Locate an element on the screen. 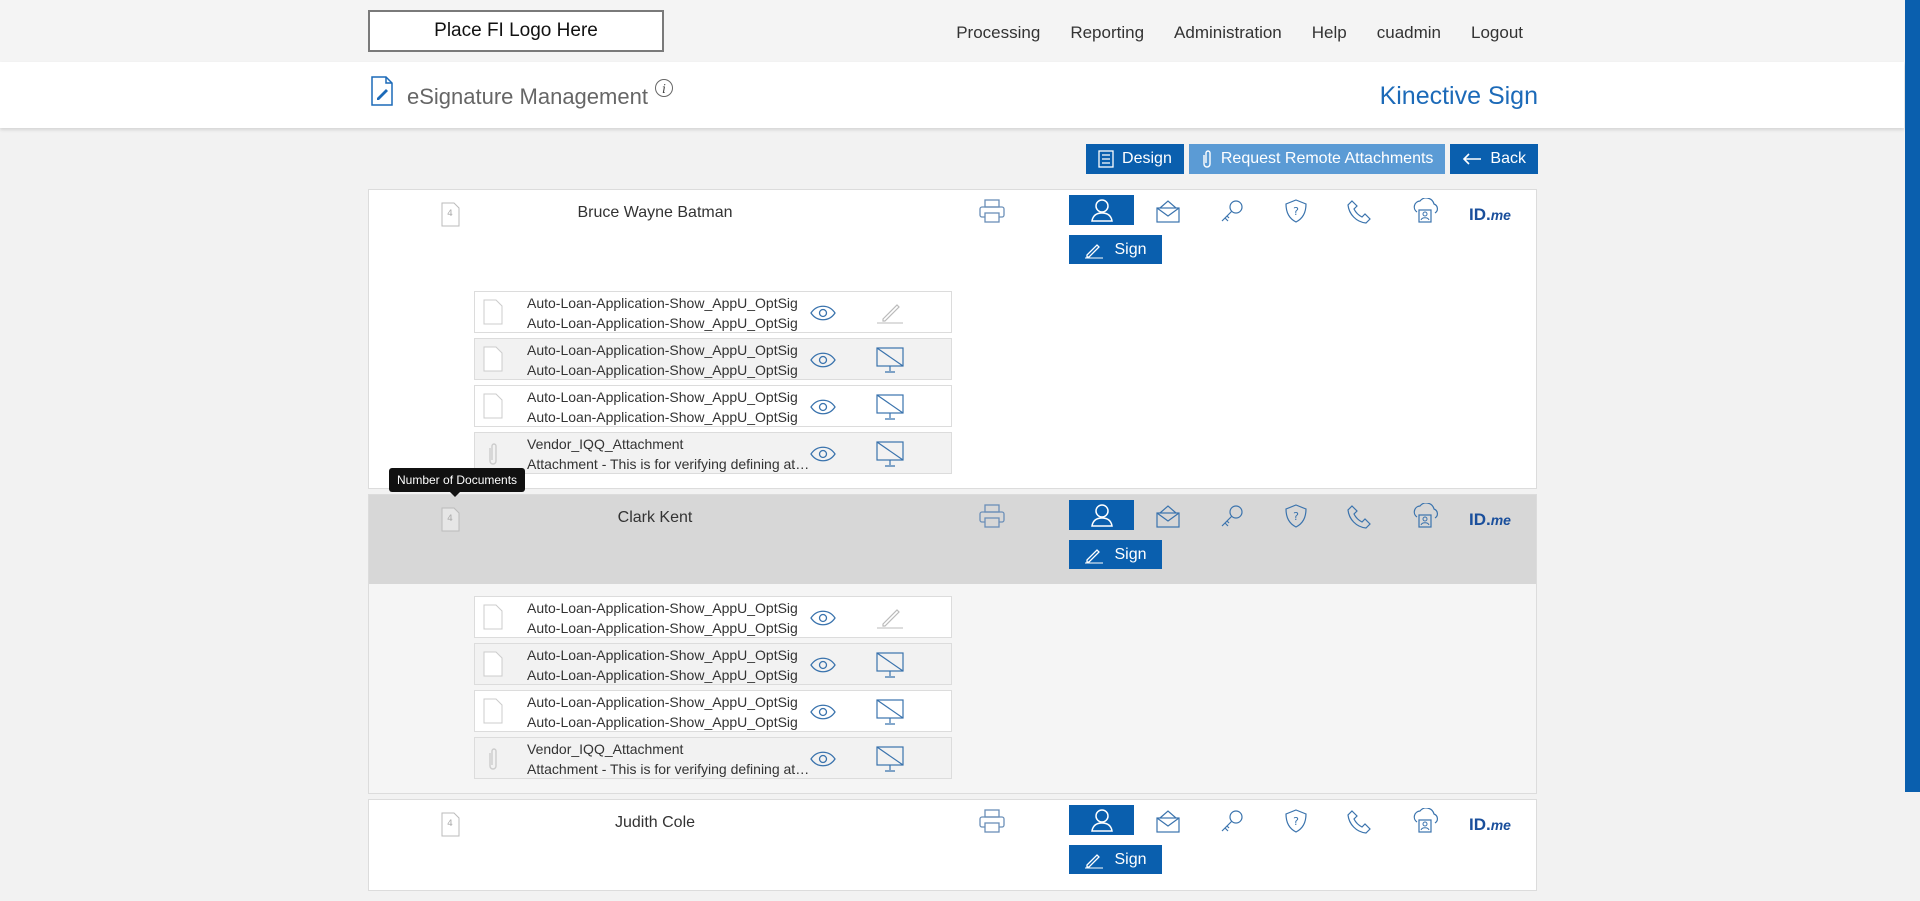 Image resolution: width=1920 pixels, height=901 pixels. tooltip-number-of-documents: Number of Documents is located at coordinates (457, 482).